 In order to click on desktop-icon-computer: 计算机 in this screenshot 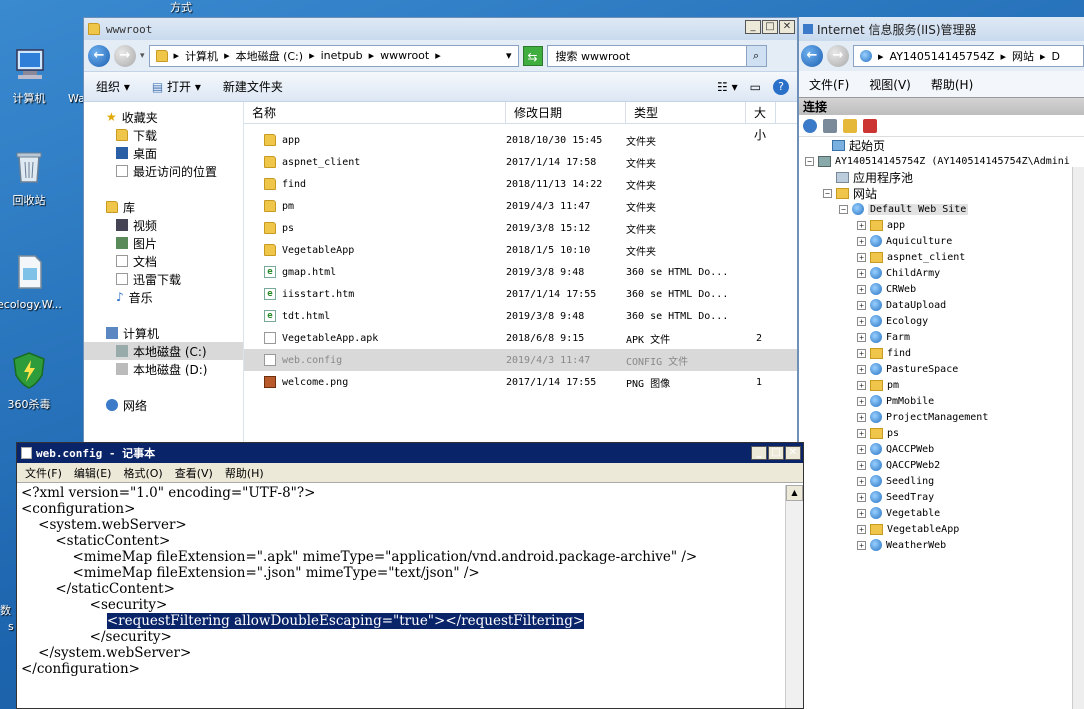, I will do `click(30, 75)`.